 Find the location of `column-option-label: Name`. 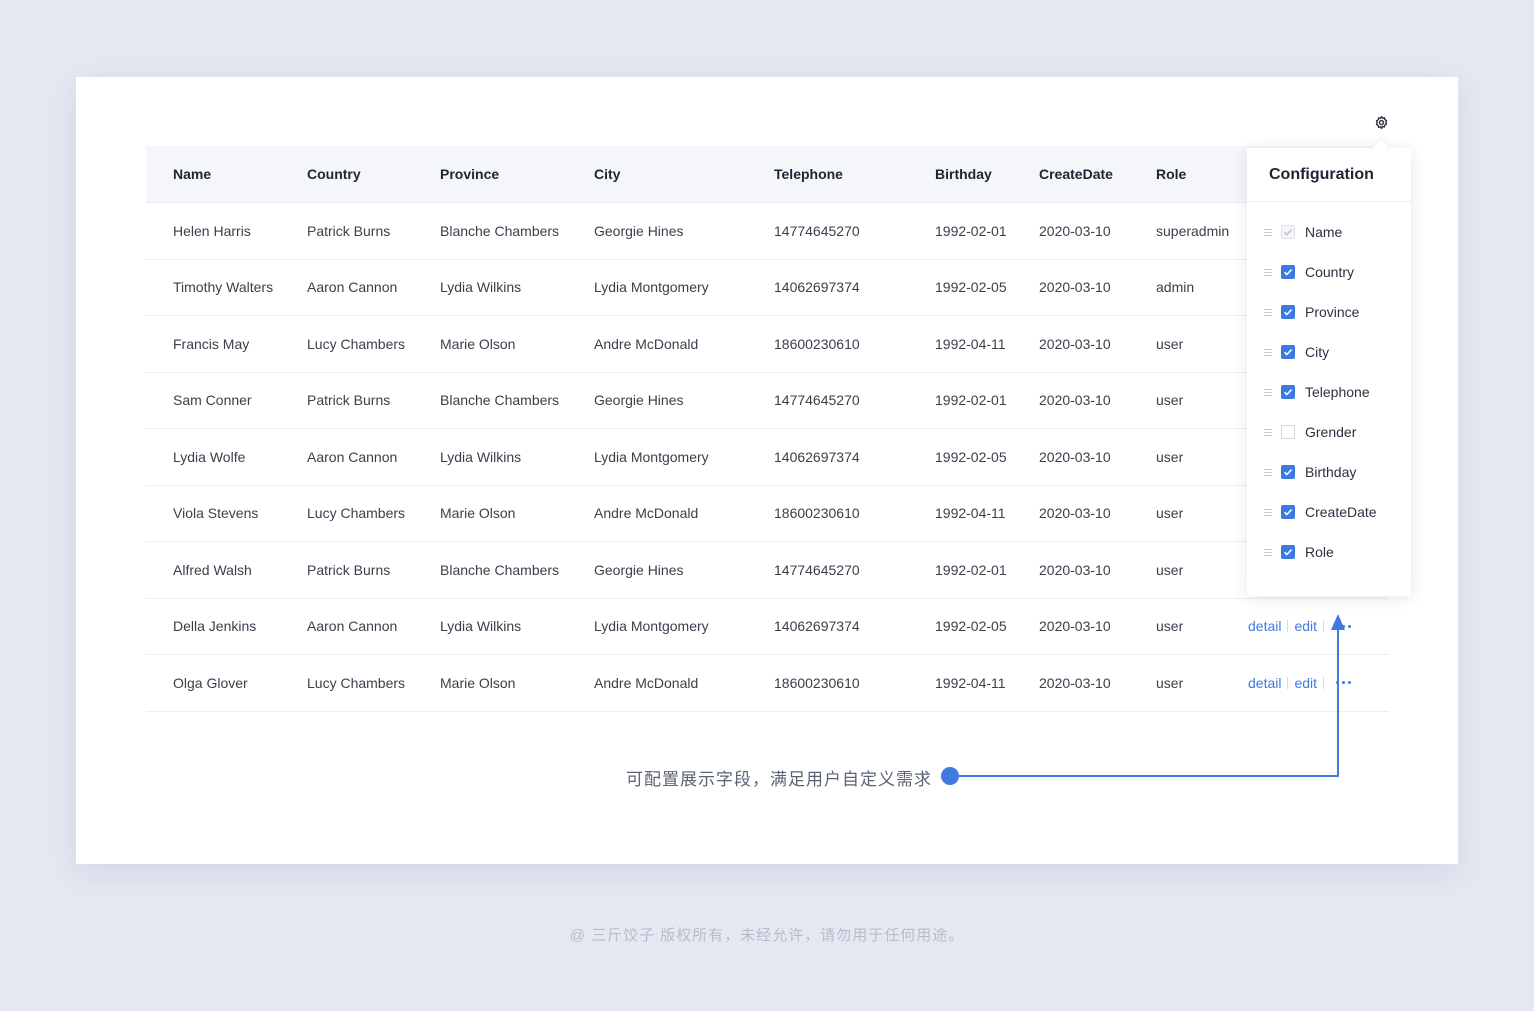

column-option-label: Name is located at coordinates (1324, 232).